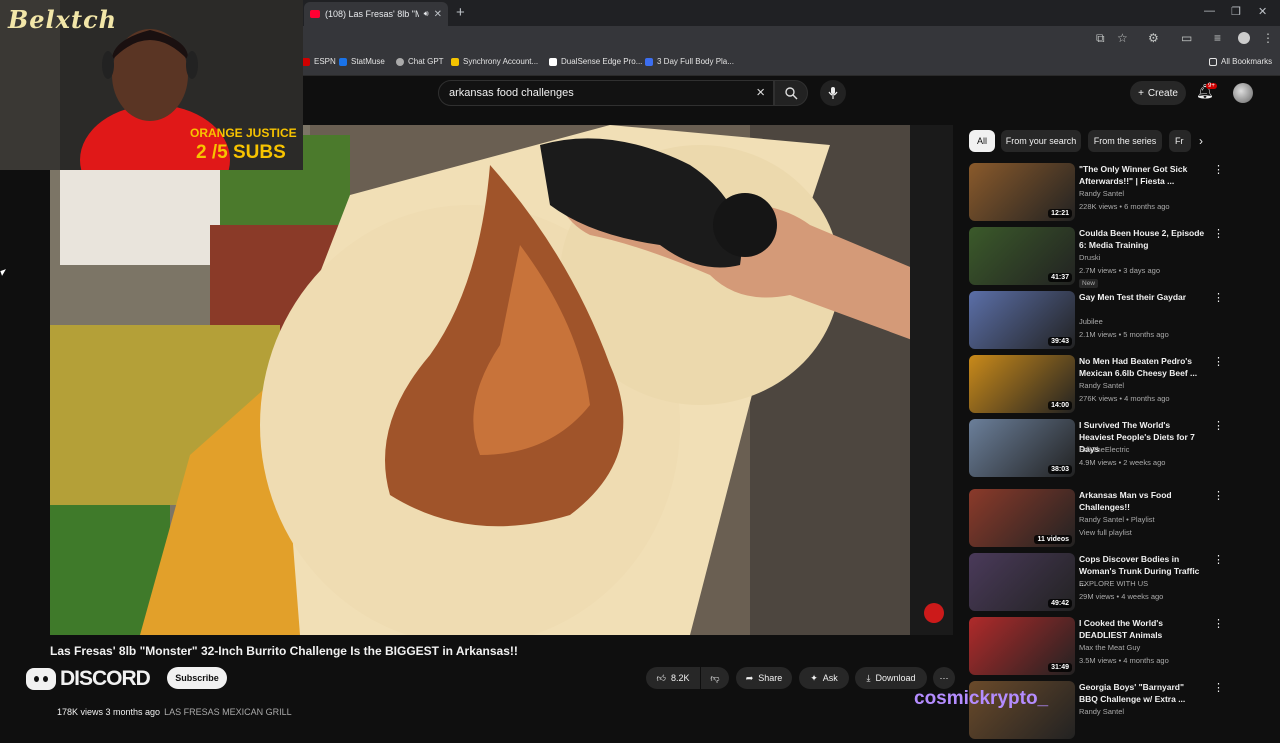 Image resolution: width=1280 pixels, height=743 pixels. I want to click on share-arrow-icon: ➦, so click(749, 677).